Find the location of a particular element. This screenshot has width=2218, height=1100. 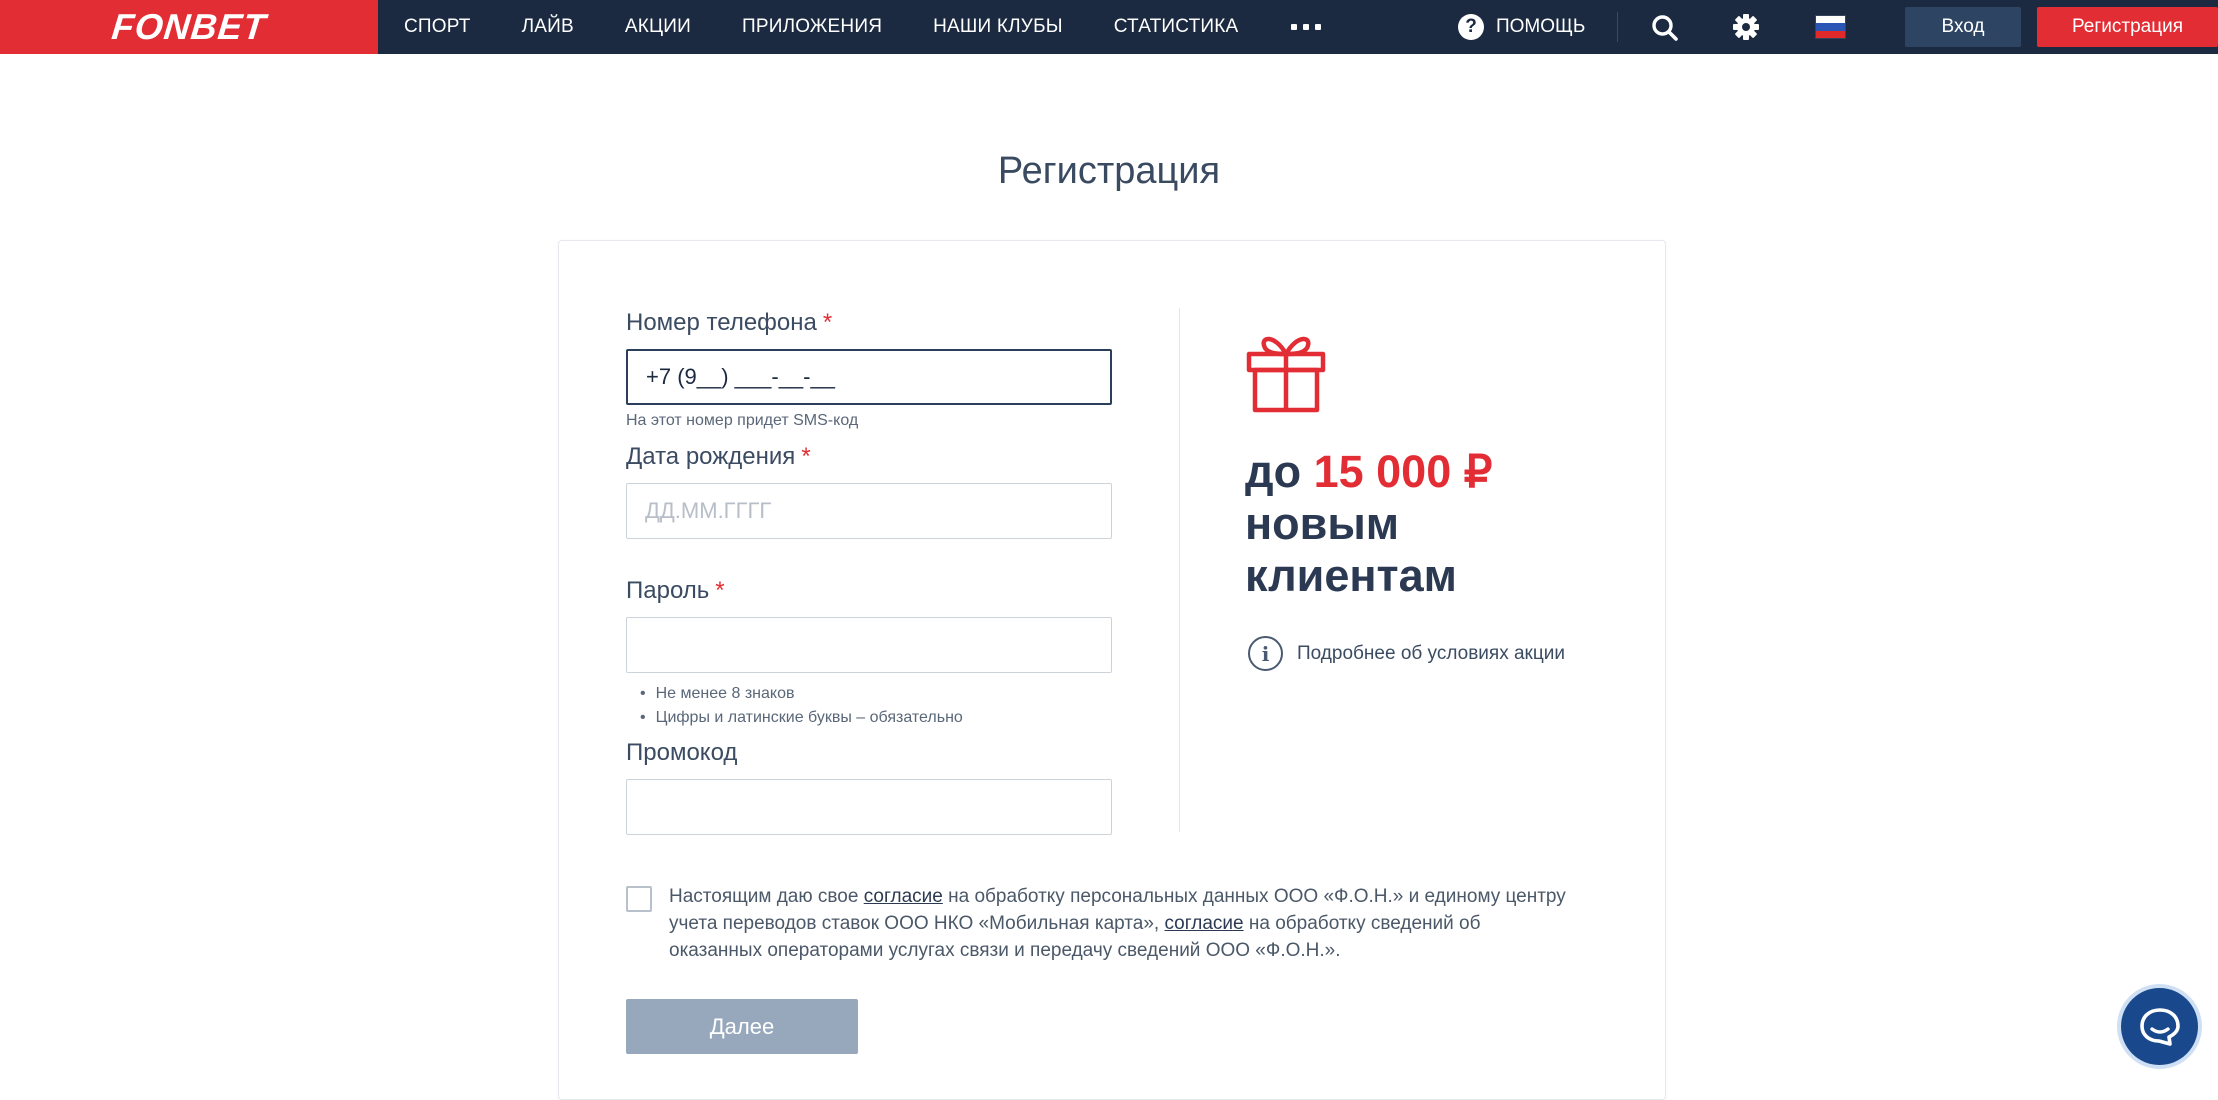

info-icon: i is located at coordinates (1265, 653).